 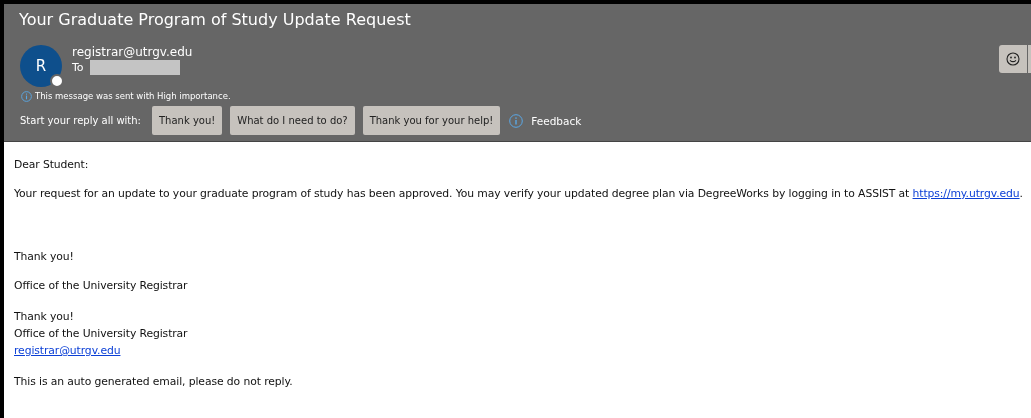 What do you see at coordinates (44, 317) in the screenshot?
I see `signature-line: Thank you!` at bounding box center [44, 317].